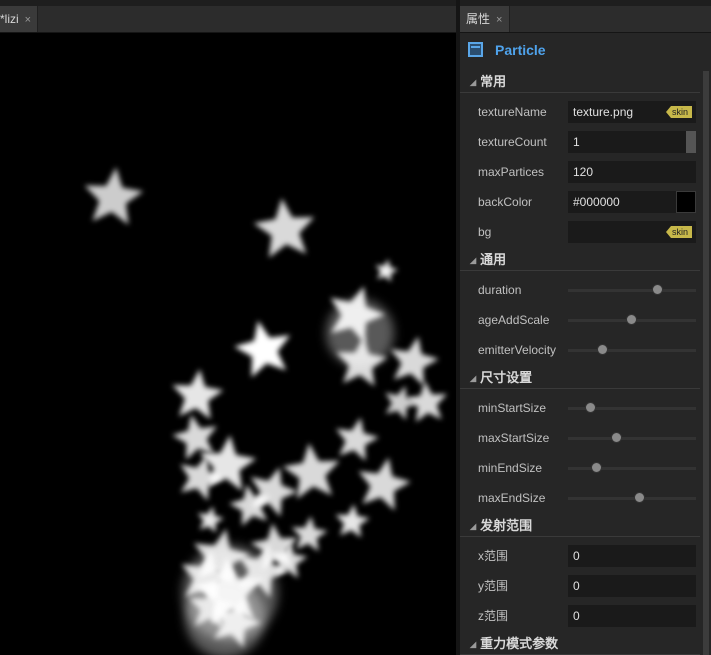 The height and width of the screenshot is (655, 711). Describe the element at coordinates (691, 142) in the screenshot. I see `stepper-handle` at that location.